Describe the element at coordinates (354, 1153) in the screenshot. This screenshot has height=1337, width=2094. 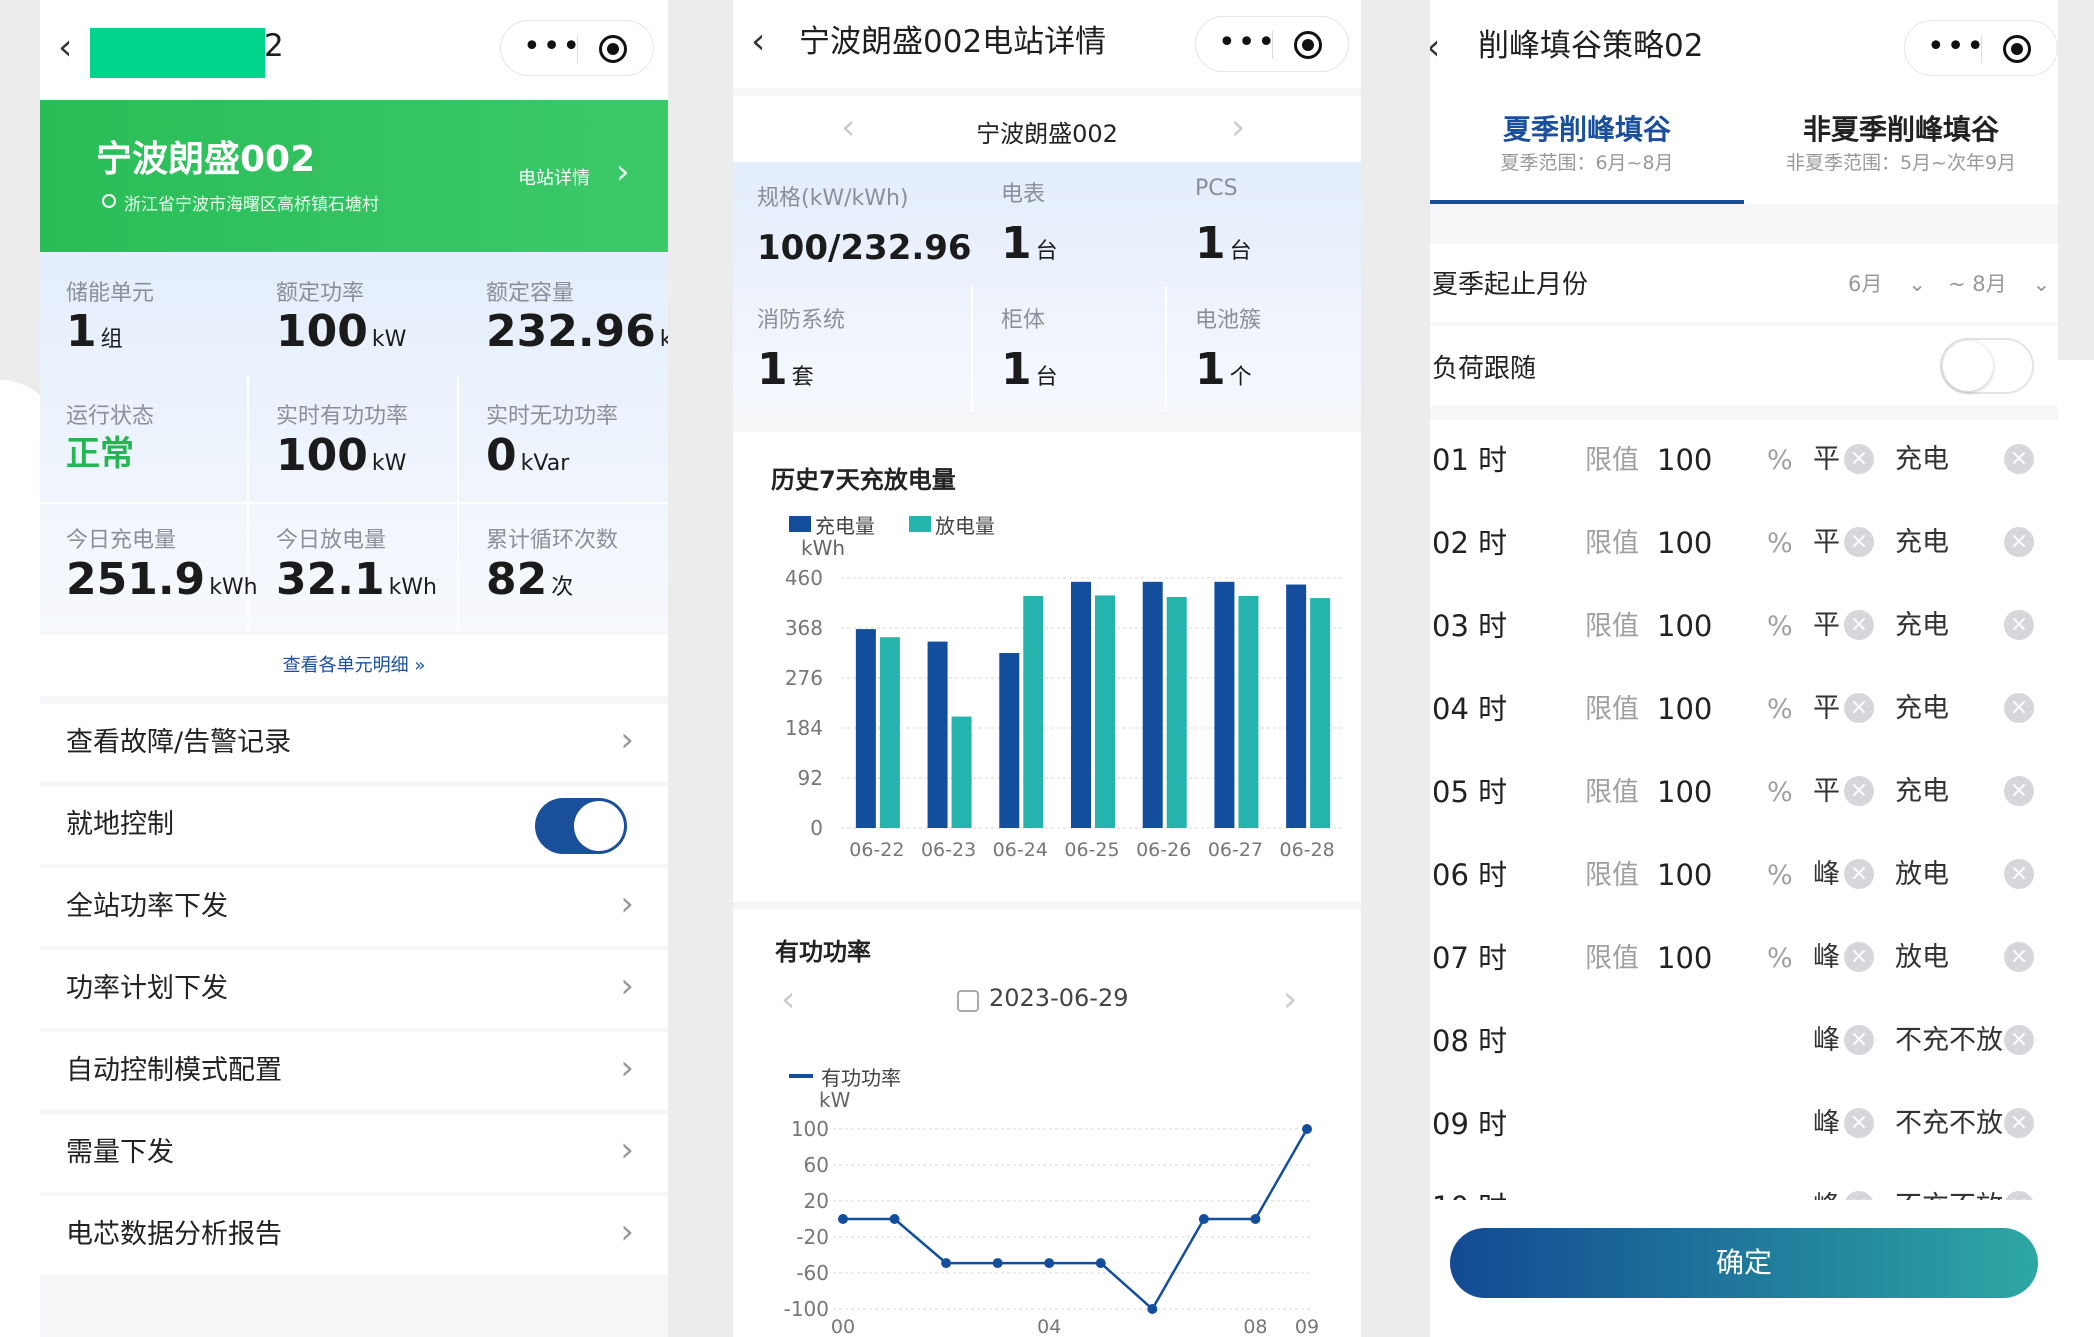
I see `menu-item-demand: 需量下发 ›` at that location.